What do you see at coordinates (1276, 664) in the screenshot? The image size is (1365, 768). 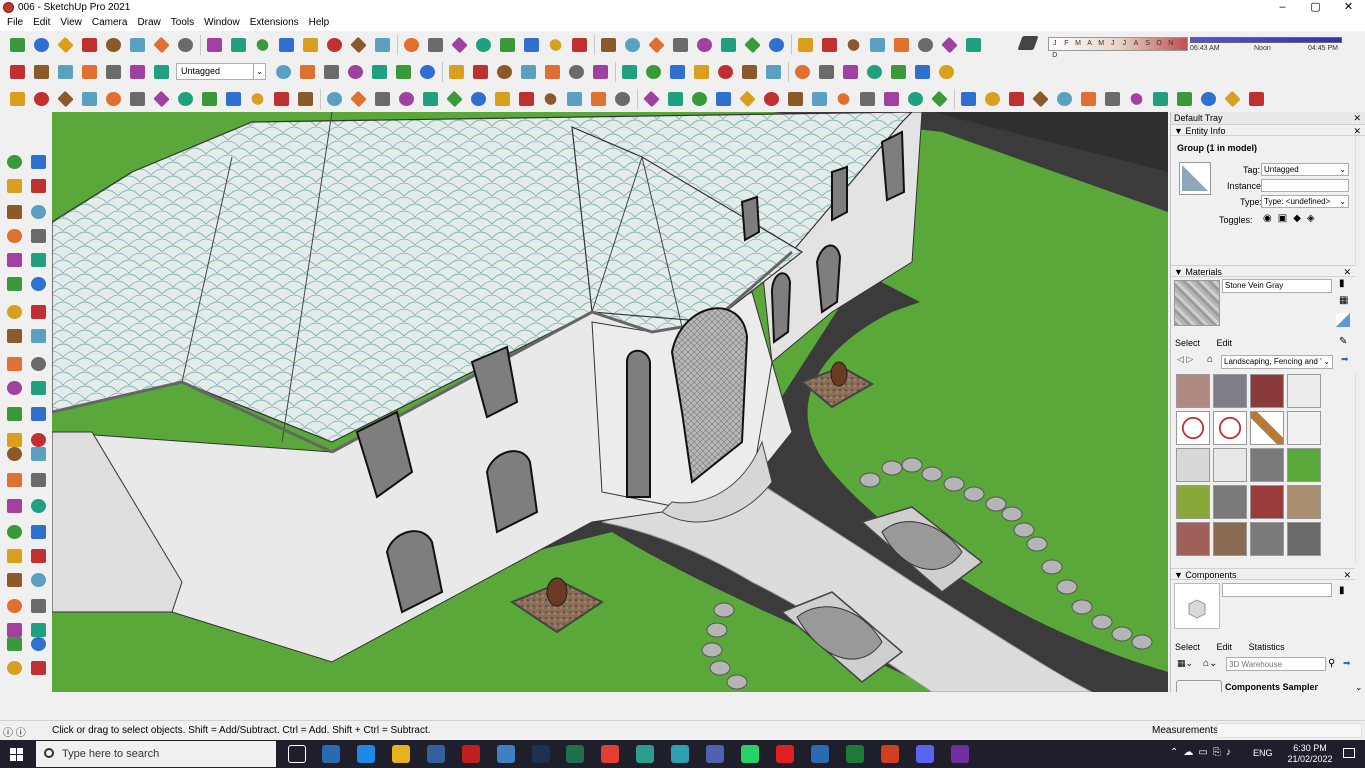 I see `component-search-input` at bounding box center [1276, 664].